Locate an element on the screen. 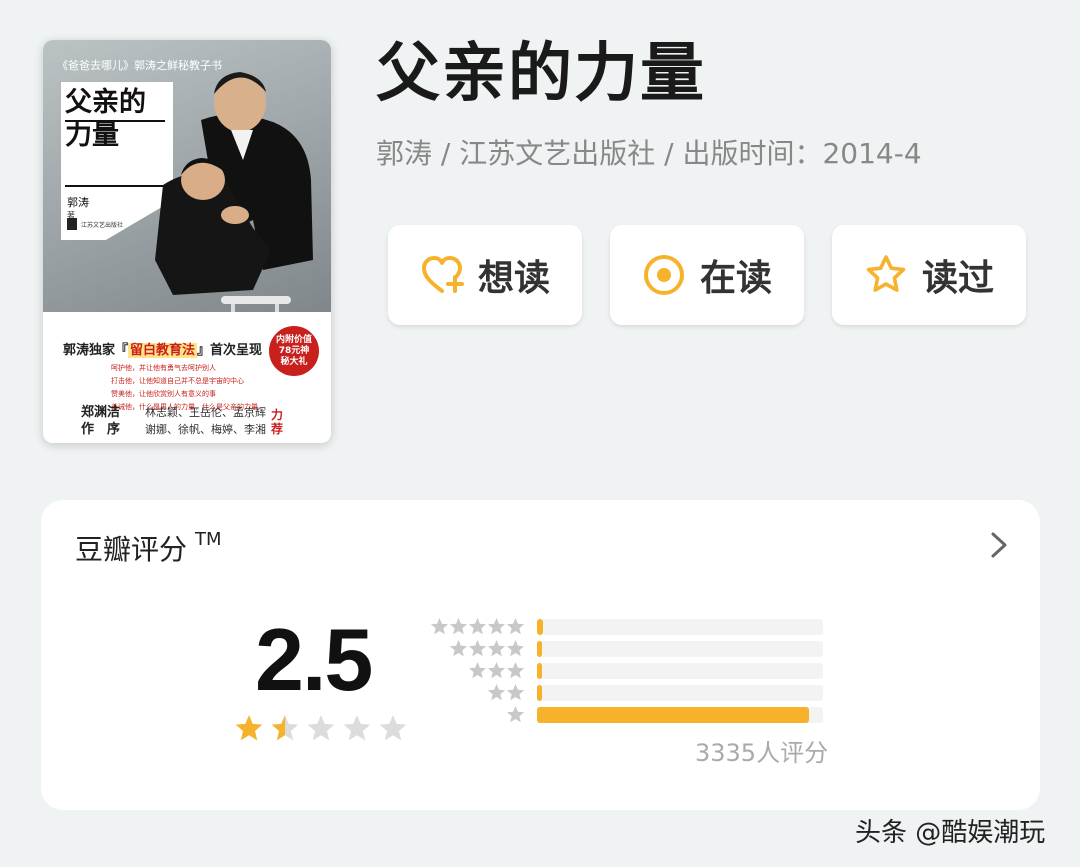 The height and width of the screenshot is (867, 1080). cover-foreword-name: 郑渊洁 is located at coordinates (101, 412).